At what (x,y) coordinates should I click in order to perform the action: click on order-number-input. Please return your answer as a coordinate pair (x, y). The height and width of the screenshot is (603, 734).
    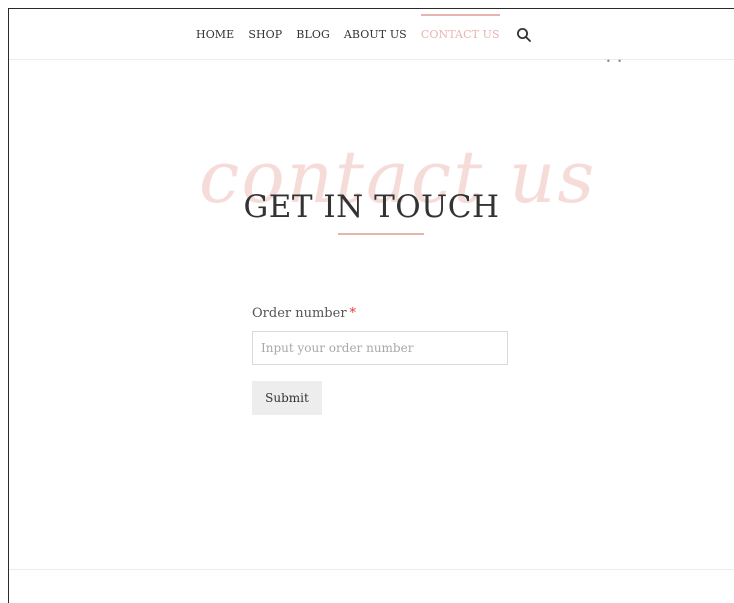
    Looking at the image, I should click on (380, 348).